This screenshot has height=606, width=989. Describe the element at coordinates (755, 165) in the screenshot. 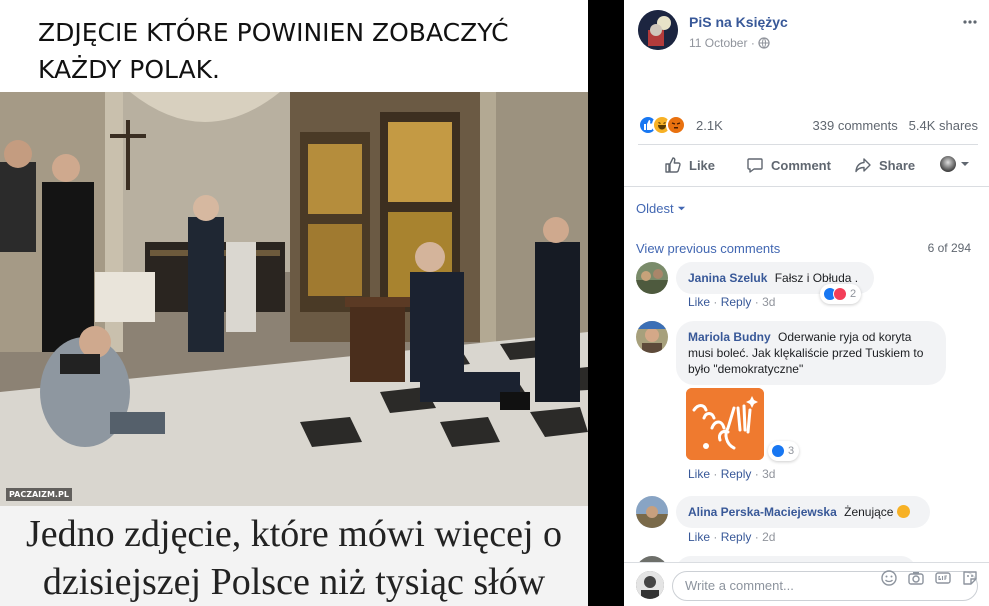

I see `comment-bubble-icon` at that location.